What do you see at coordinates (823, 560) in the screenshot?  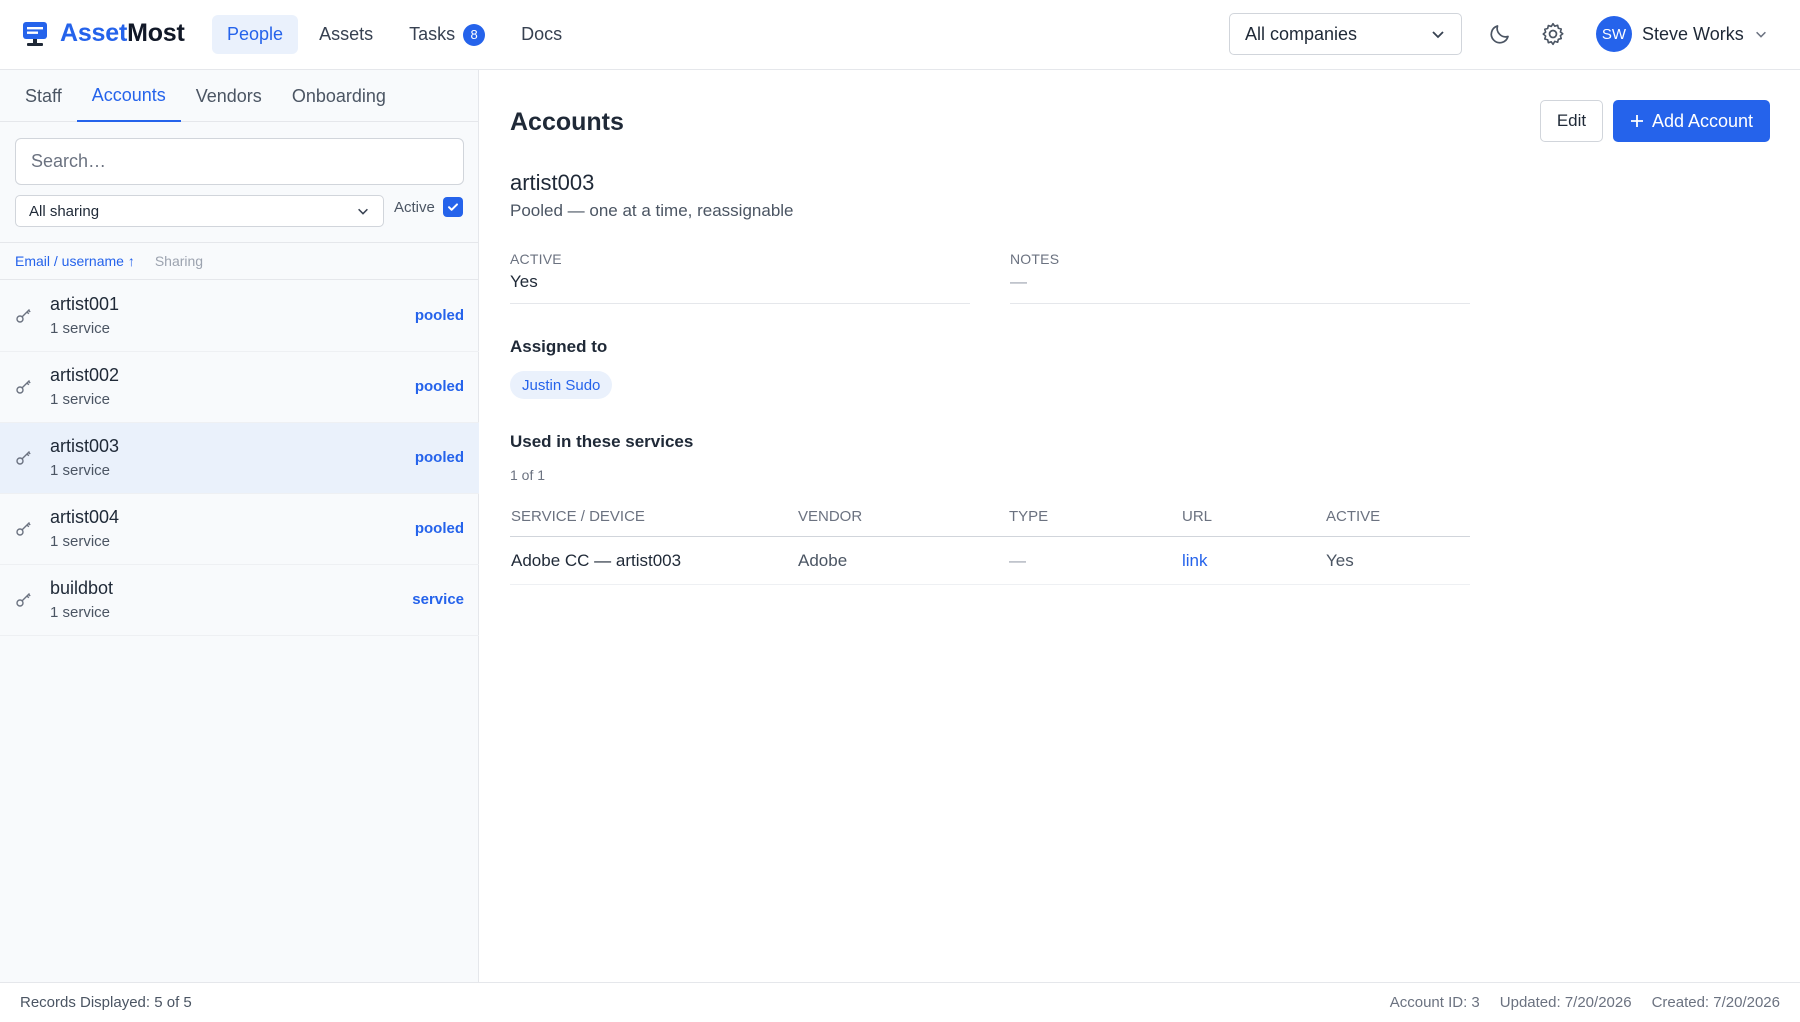 I see `vendor-cell: Adobe` at bounding box center [823, 560].